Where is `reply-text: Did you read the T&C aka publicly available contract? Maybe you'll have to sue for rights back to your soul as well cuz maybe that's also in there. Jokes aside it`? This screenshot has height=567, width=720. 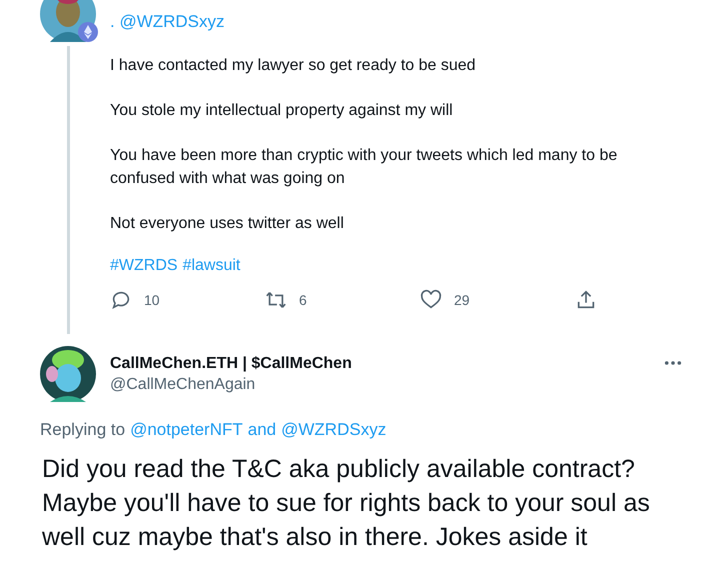 reply-text: Did you read the T&C aka publicly available contract? Maybe you'll have to sue for rights back to your soul as well cuz maybe that's also in there. Jokes aside it is located at coordinates (346, 503).